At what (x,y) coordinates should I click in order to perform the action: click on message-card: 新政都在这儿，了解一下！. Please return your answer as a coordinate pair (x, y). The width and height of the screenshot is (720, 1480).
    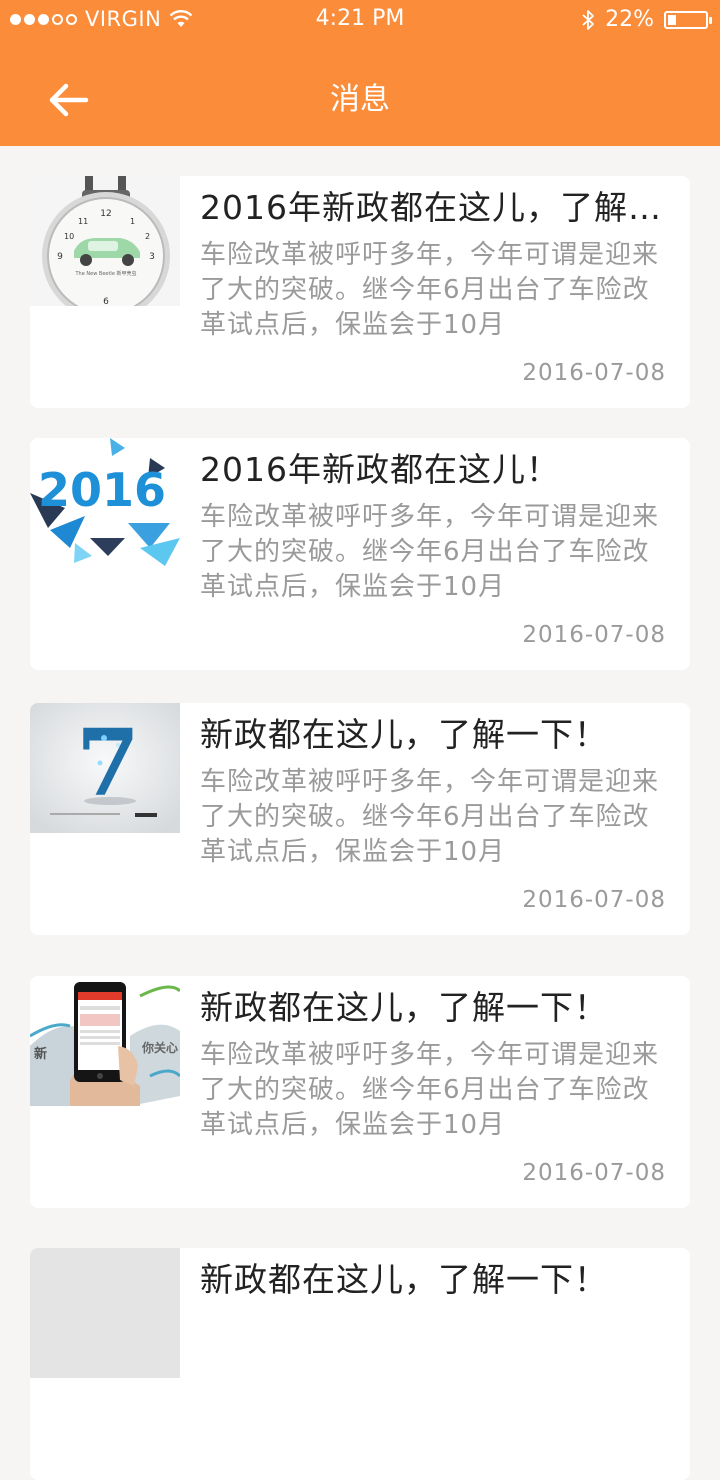
    Looking at the image, I should click on (360, 1364).